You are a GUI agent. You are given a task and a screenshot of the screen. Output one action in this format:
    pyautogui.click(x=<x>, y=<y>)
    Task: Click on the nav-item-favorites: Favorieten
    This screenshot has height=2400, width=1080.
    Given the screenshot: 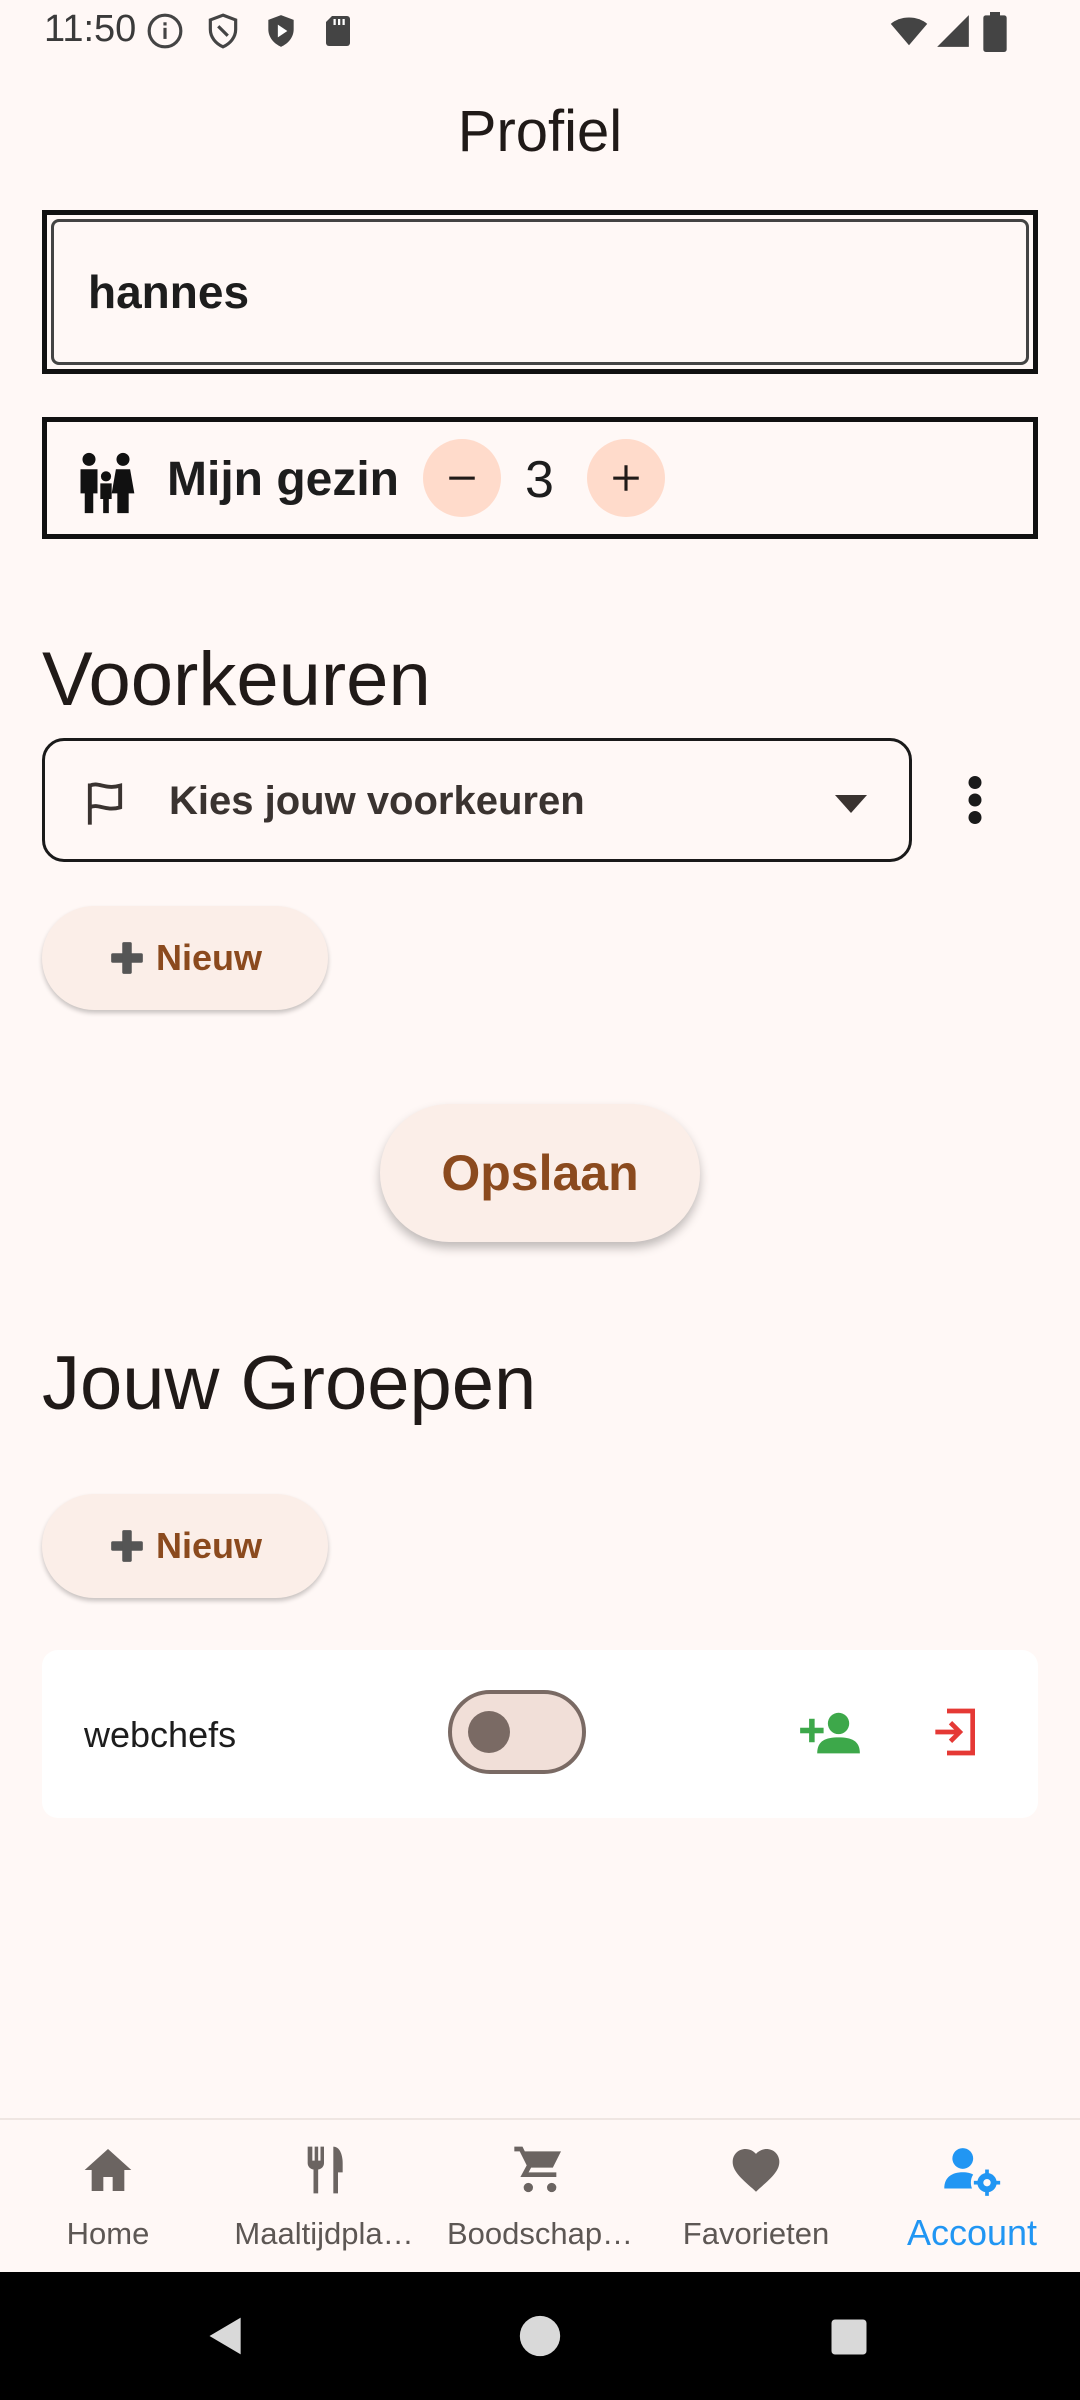 What is the action you would take?
    pyautogui.click(x=756, y=2197)
    